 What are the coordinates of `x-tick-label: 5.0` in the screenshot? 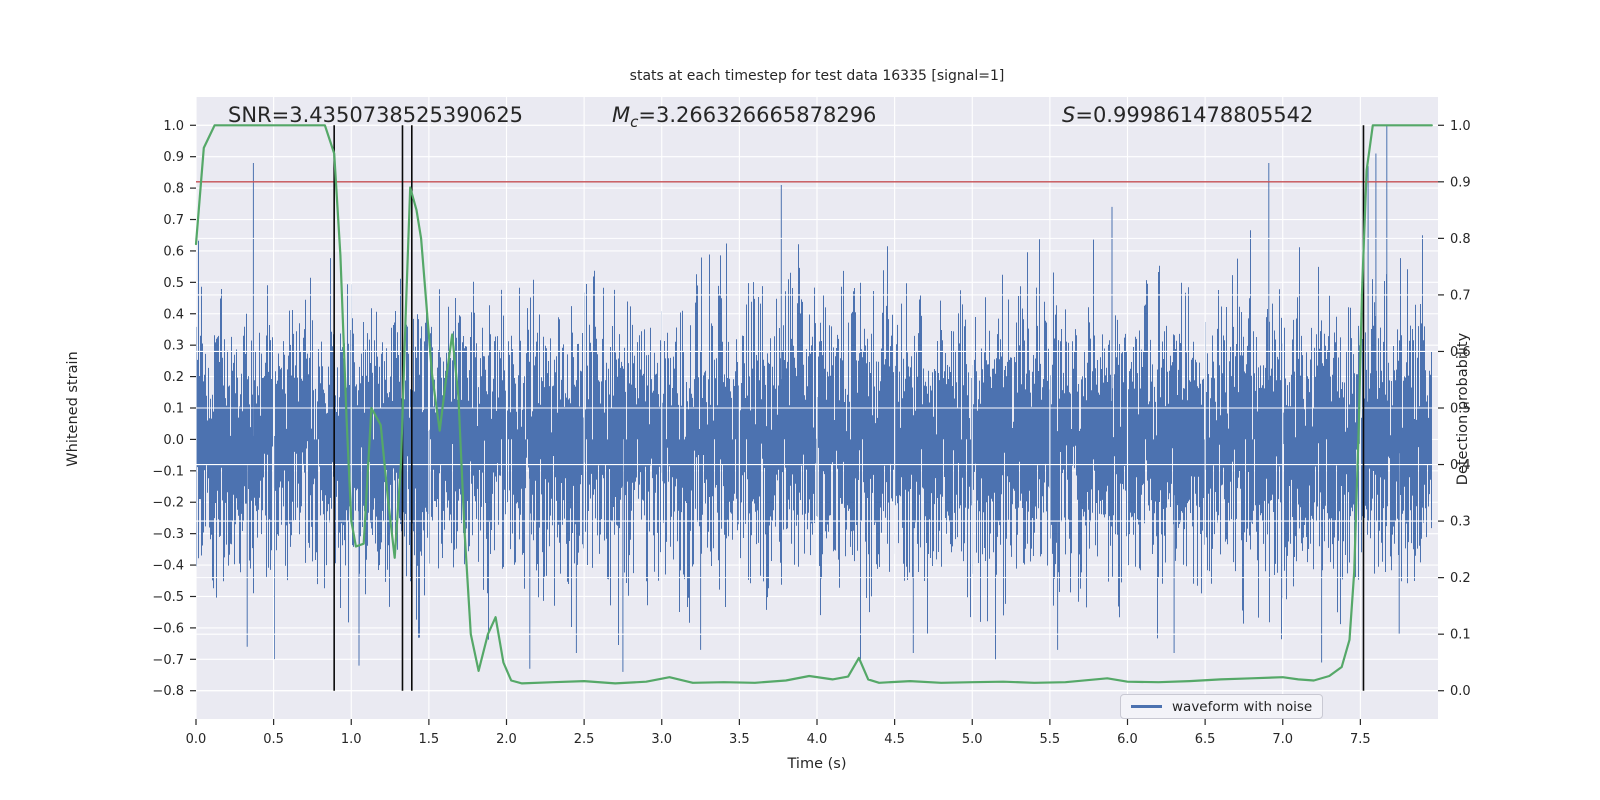 It's located at (972, 739).